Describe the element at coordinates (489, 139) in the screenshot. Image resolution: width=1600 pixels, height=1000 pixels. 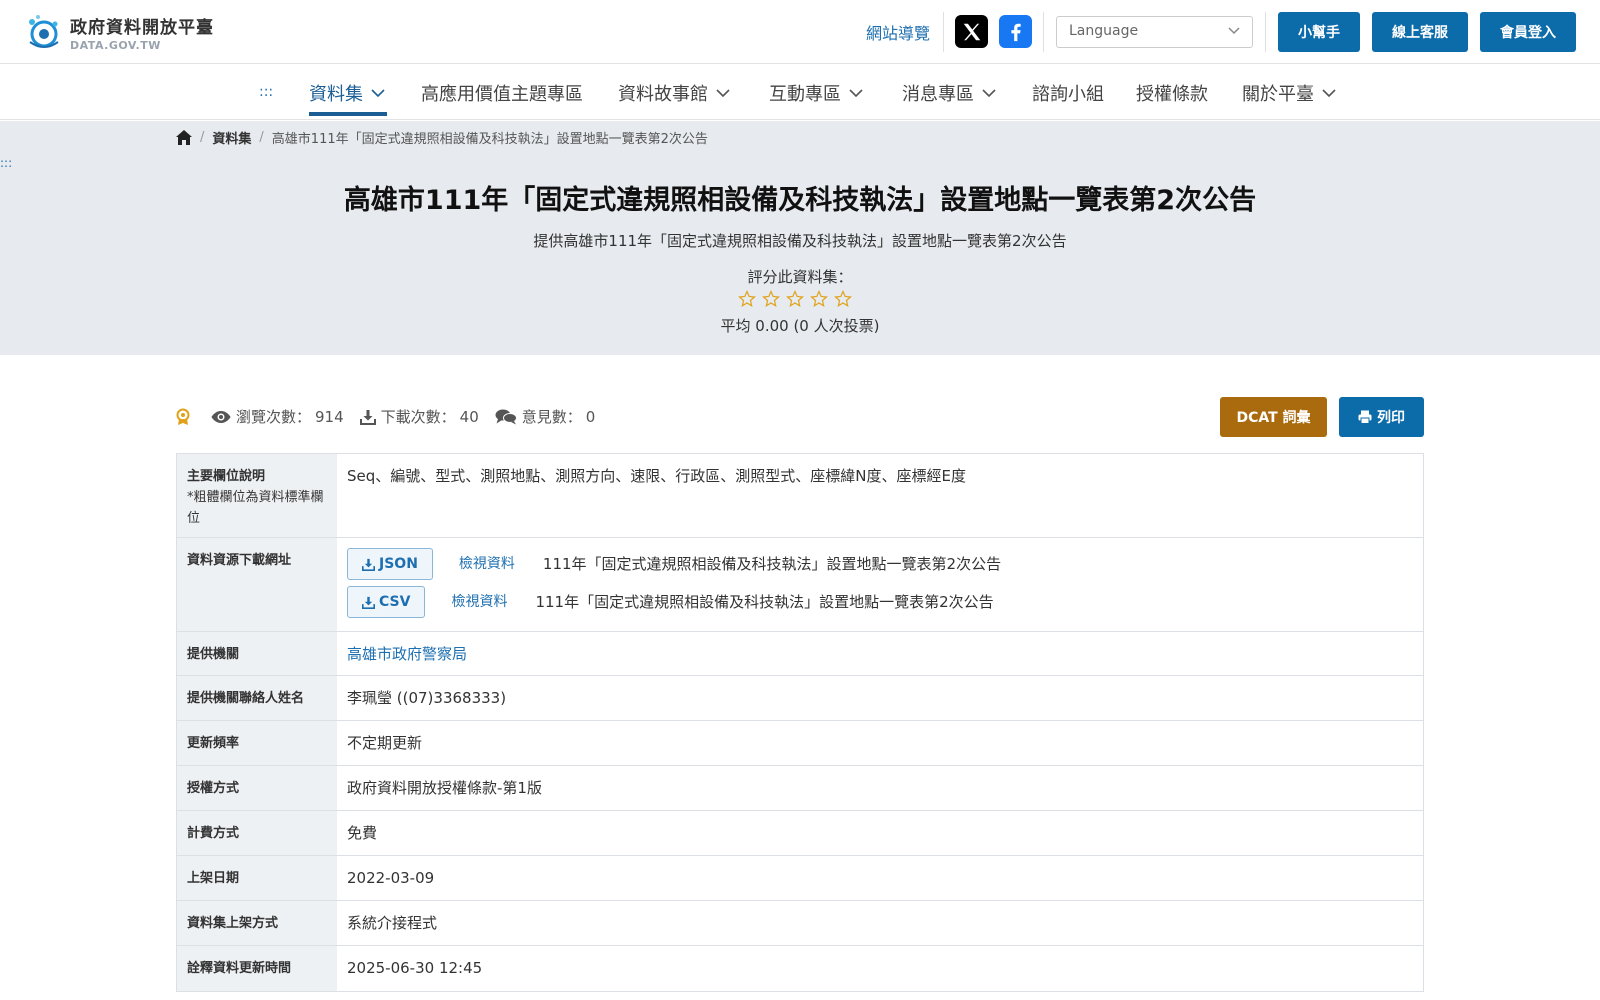
I see `breadcrumb-current: 高雄市111年「固定式違規照相設備及科技執法」設置地點一覽表第2次公告` at that location.